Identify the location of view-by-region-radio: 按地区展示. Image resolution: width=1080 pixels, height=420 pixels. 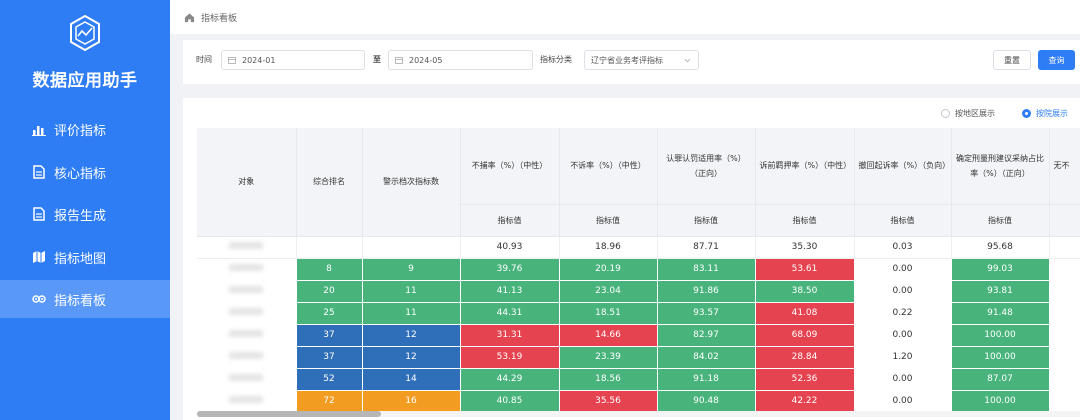
(968, 113).